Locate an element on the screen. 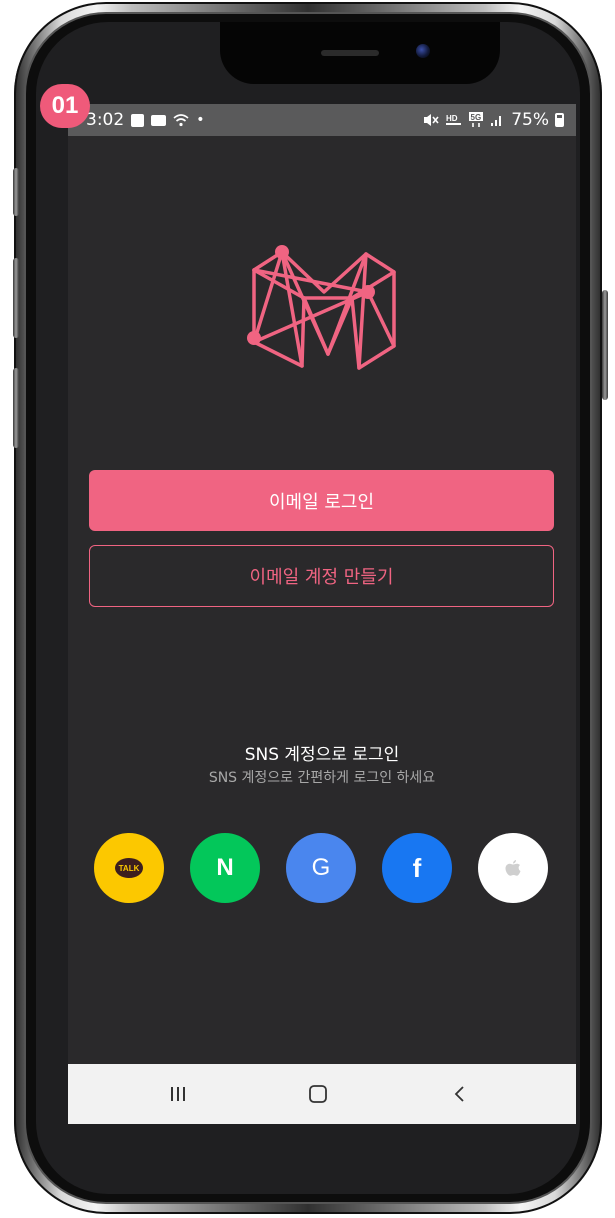 The width and height of the screenshot is (615, 1218). side-button-volume-up is located at coordinates (16, 298).